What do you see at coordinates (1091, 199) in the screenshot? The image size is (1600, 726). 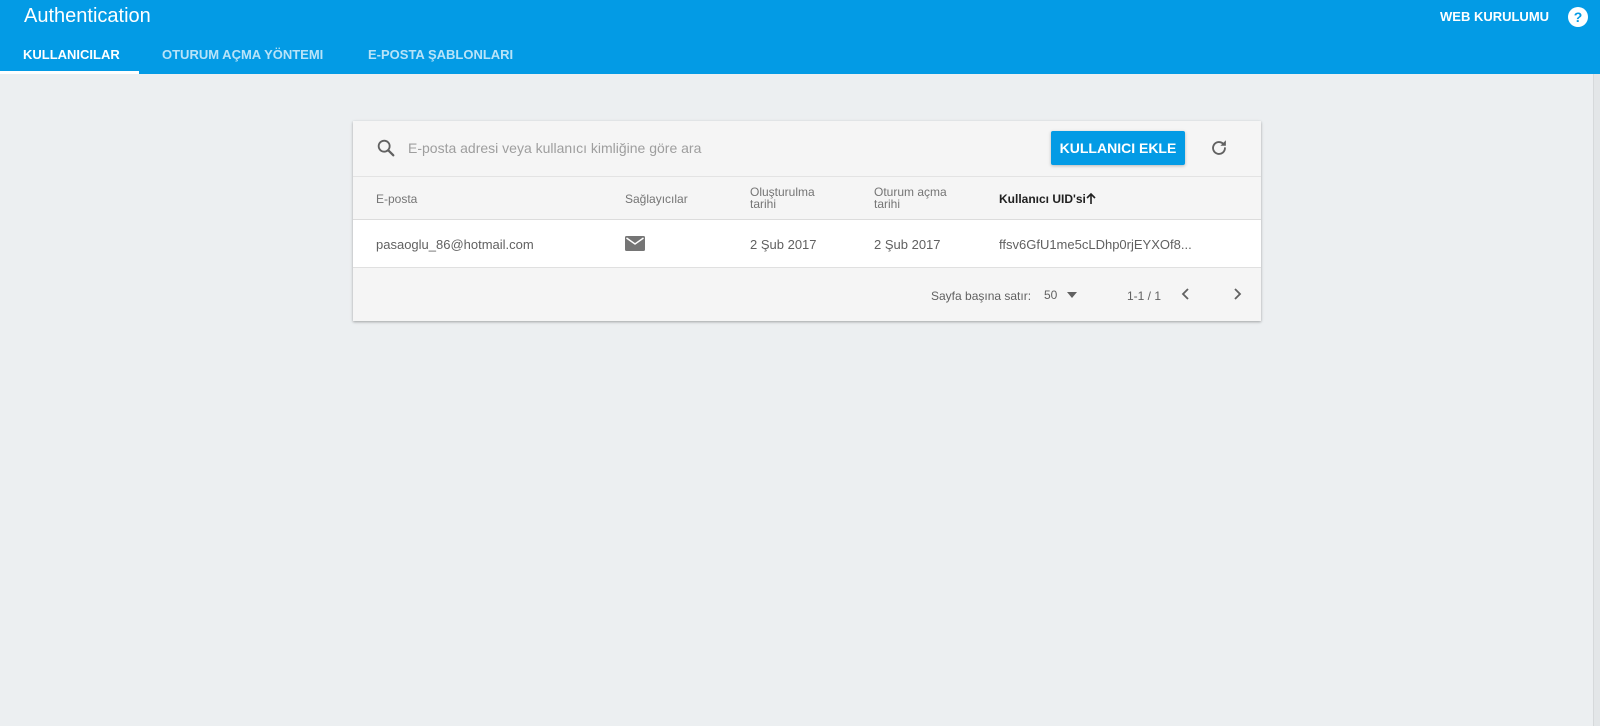 I see `sort-ascending-icon` at bounding box center [1091, 199].